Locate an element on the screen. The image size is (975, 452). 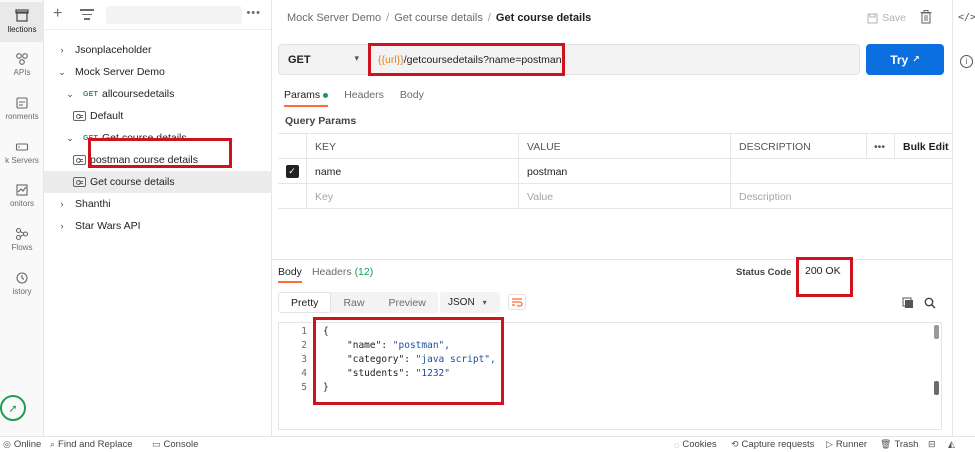
status-code-value: 200 OK is located at coordinates (823, 271).